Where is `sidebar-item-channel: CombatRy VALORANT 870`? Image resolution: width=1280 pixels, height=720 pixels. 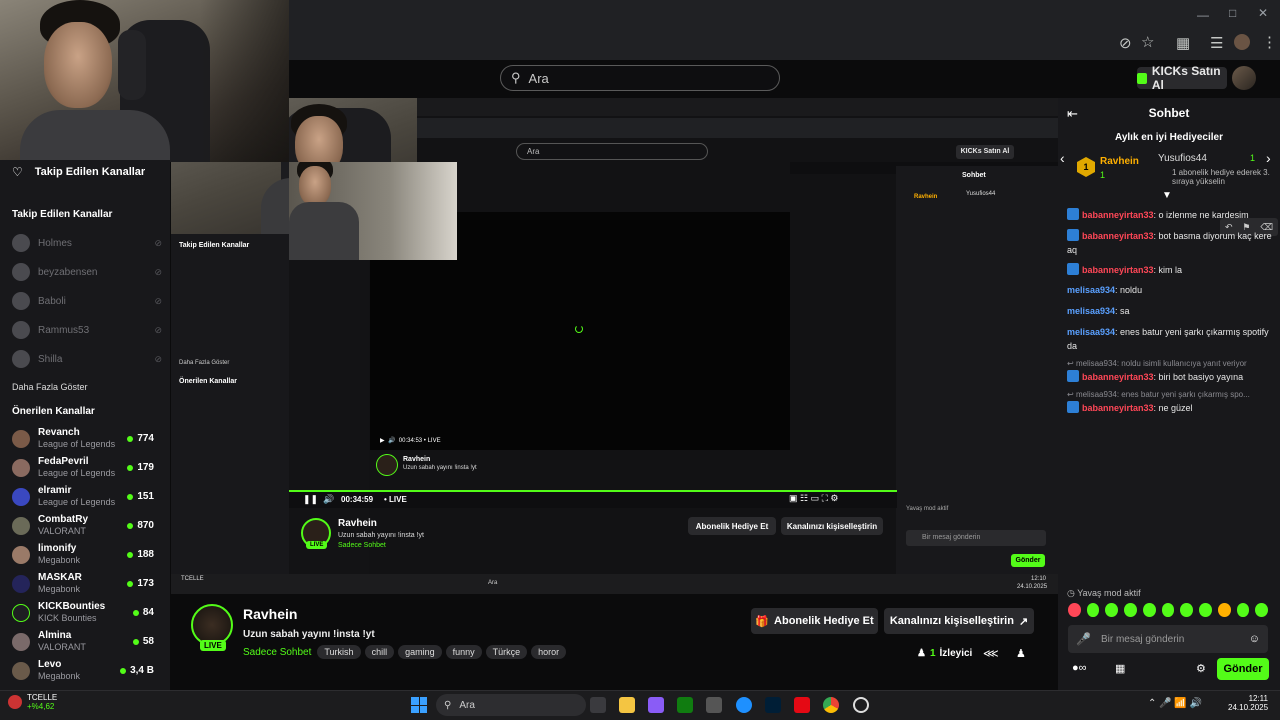
sidebar-item-channel: CombatRy VALORANT 870 is located at coordinates (87, 525).